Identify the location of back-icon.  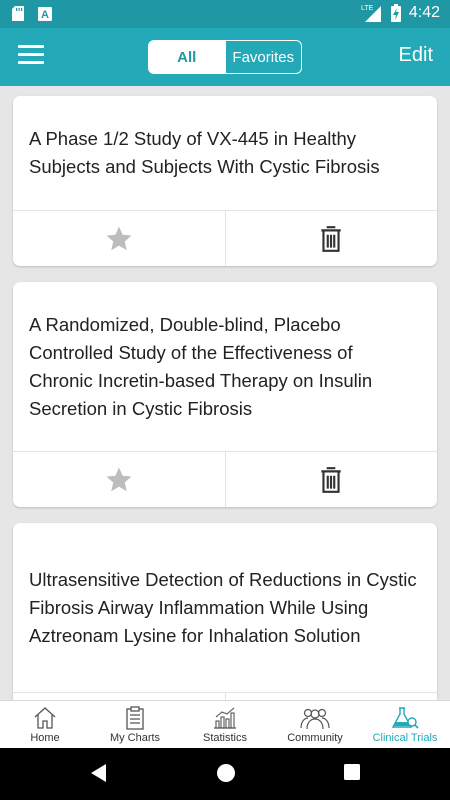
(99, 773).